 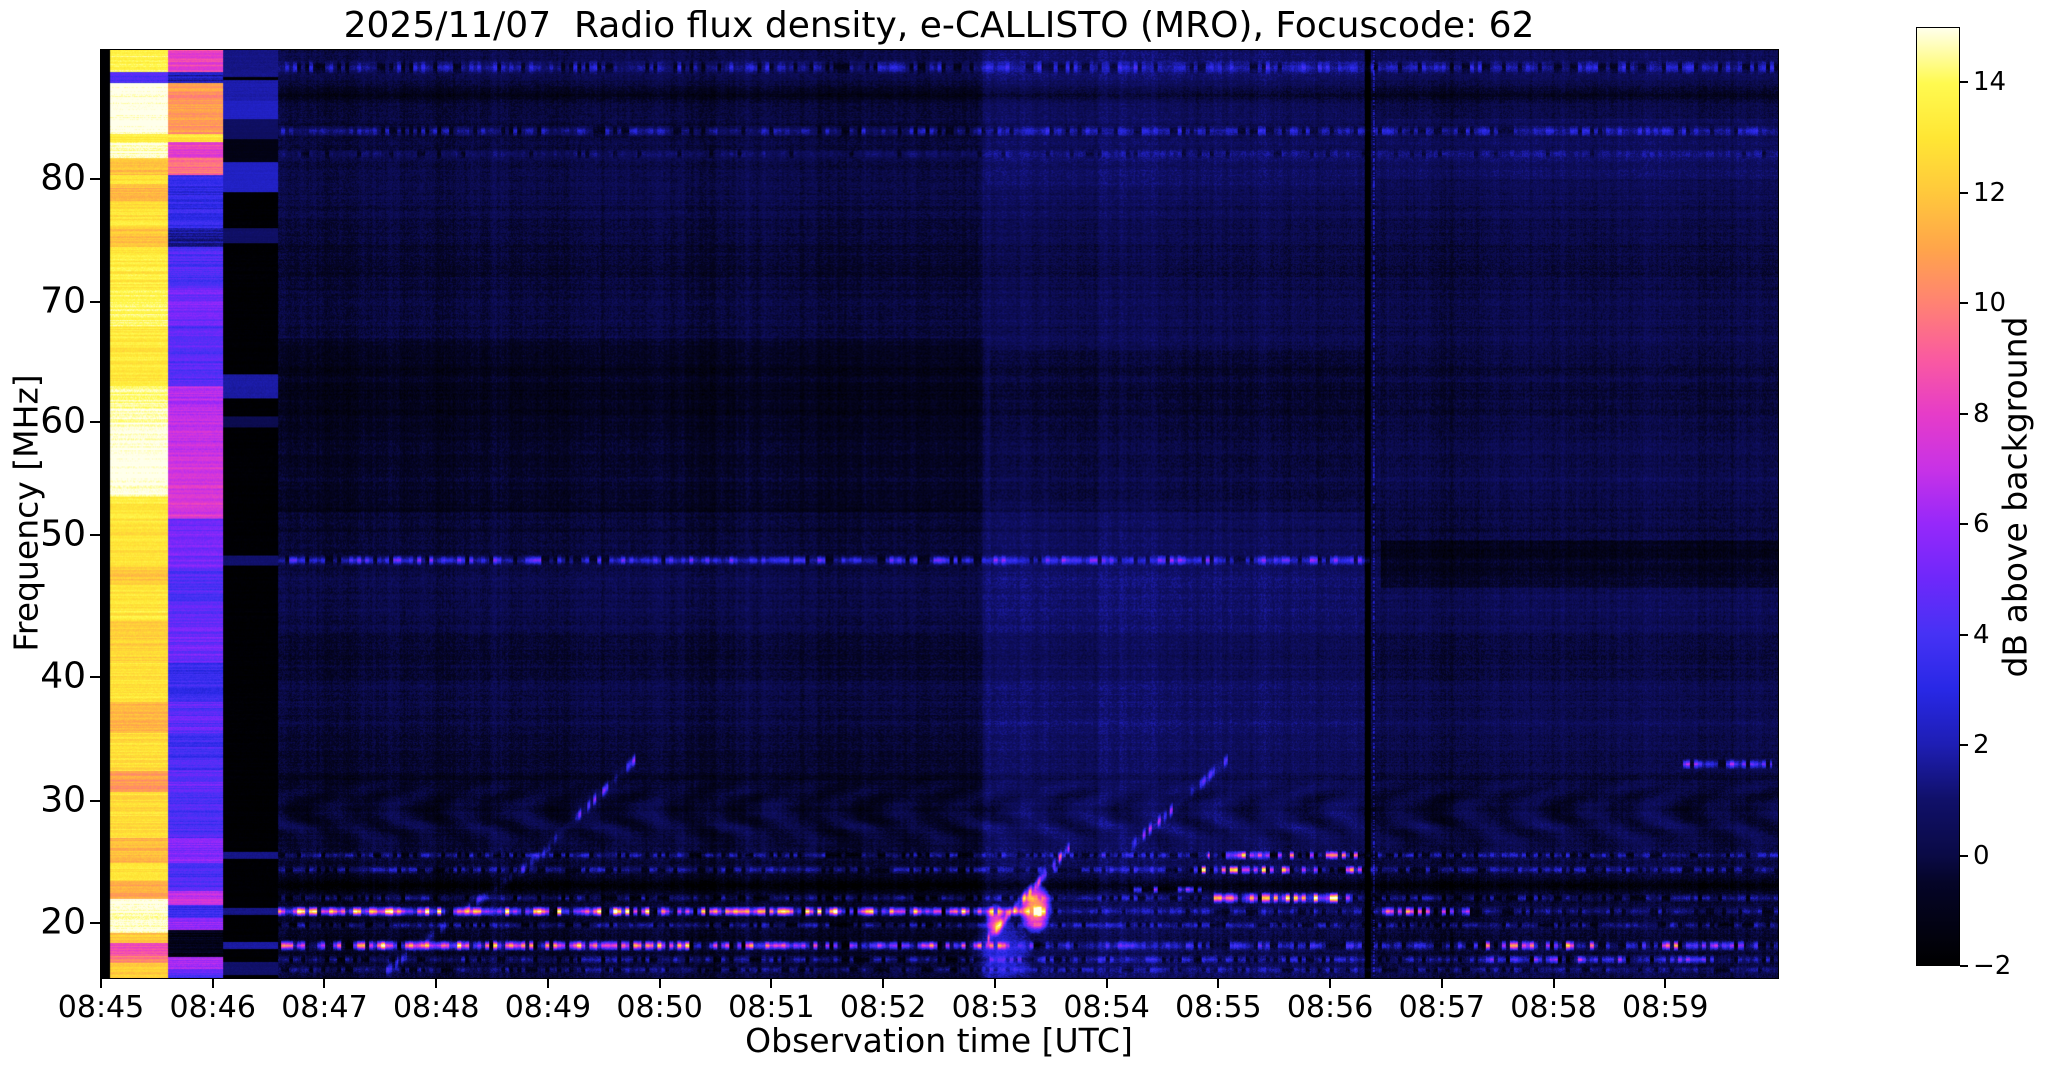 What do you see at coordinates (1981, 855) in the screenshot?
I see `colorbar-tick-label: 0` at bounding box center [1981, 855].